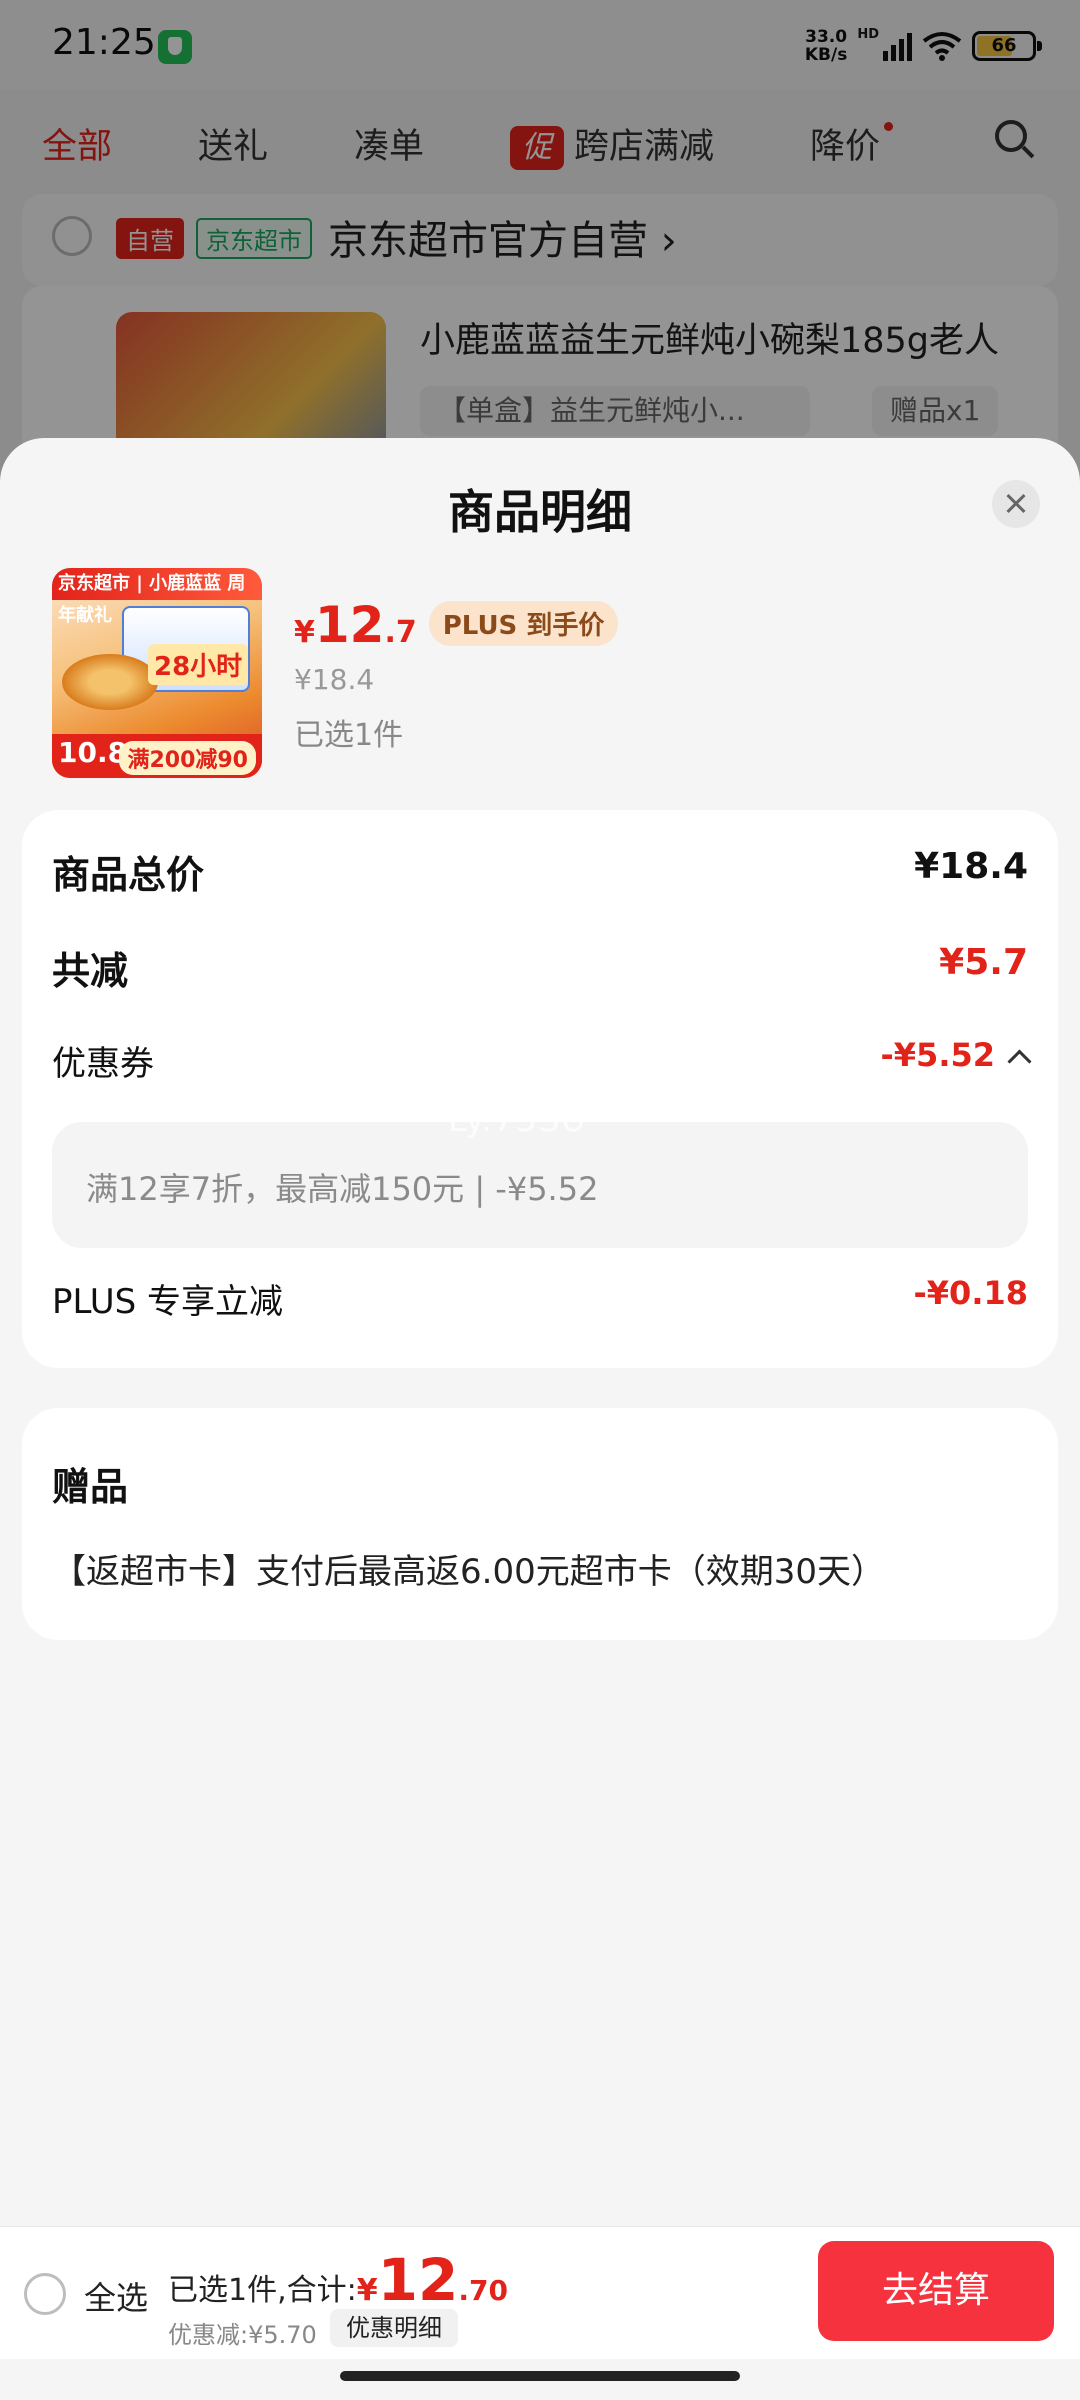  Describe the element at coordinates (128, 875) in the screenshot. I see `total-price-label: 商品总价` at that location.